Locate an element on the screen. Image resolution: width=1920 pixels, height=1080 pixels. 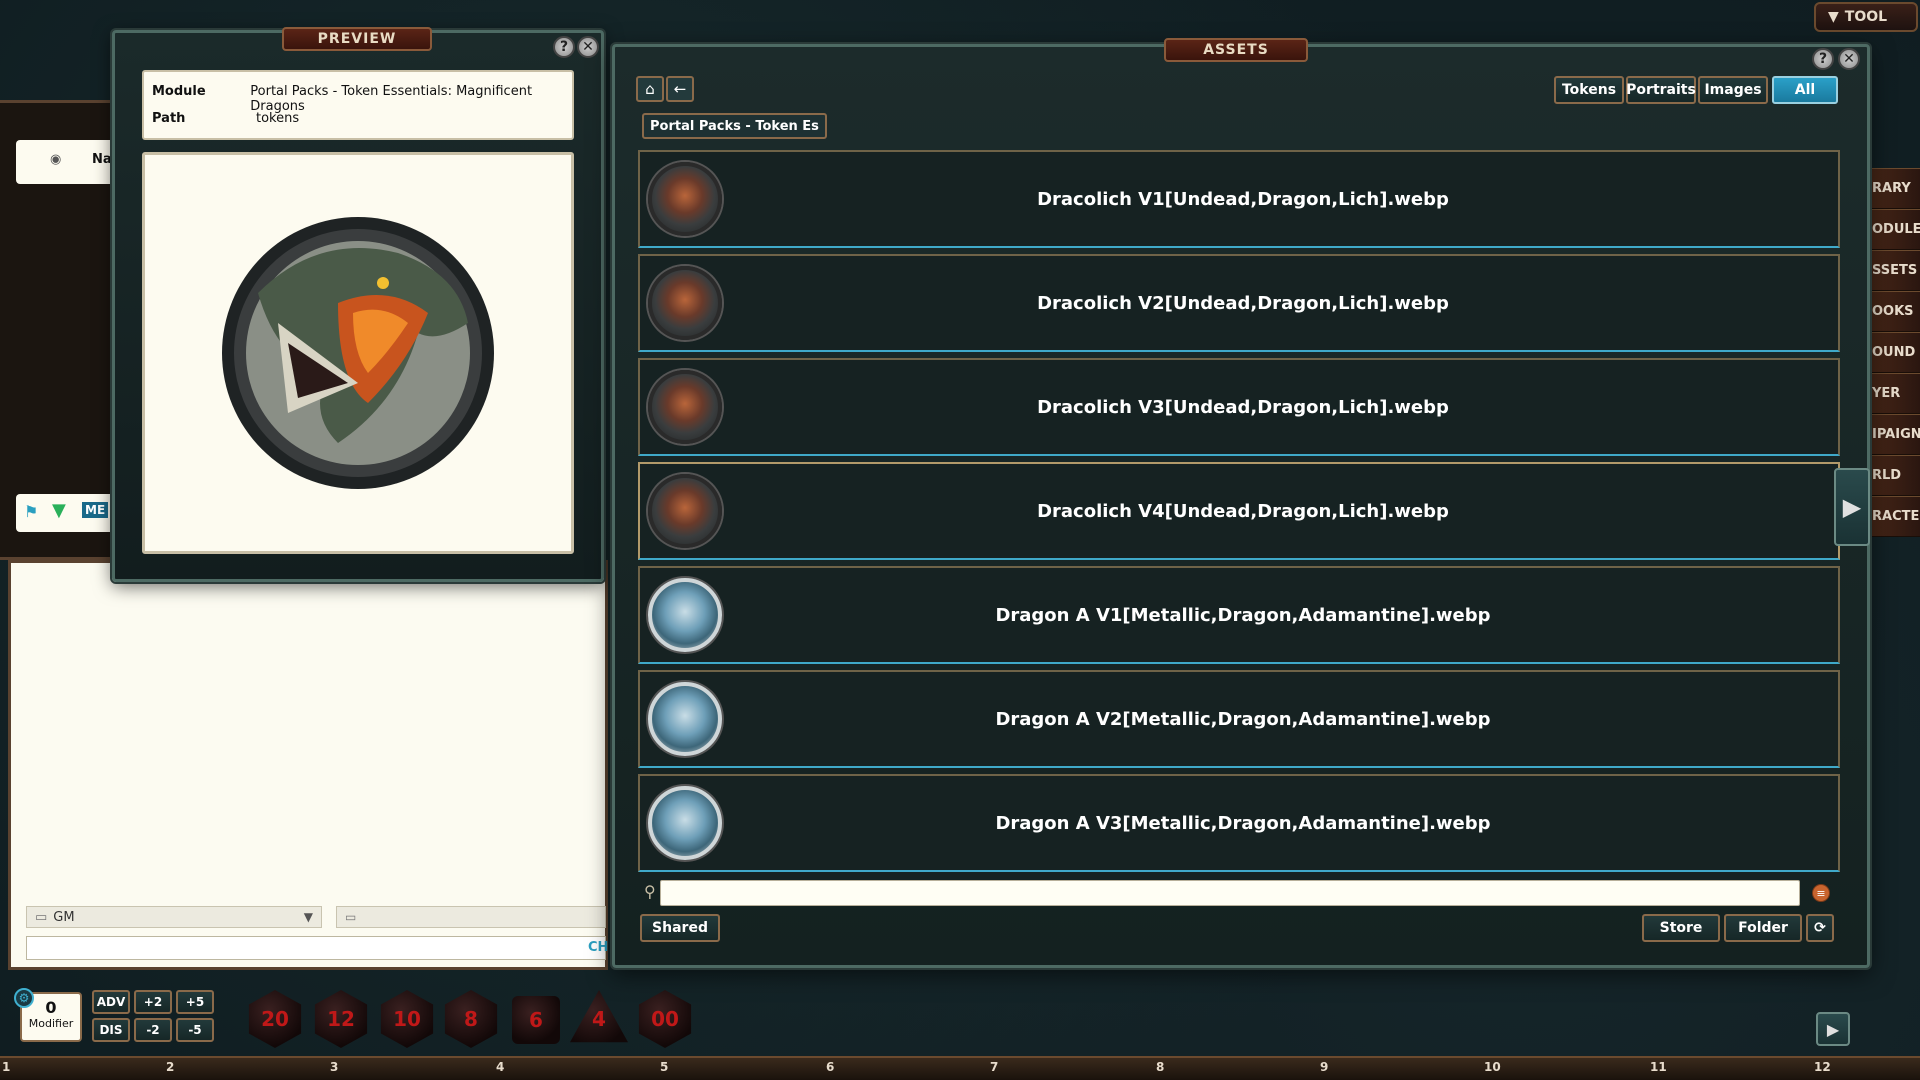
modifier-label: Modifier is located at coordinates (51, 1023).